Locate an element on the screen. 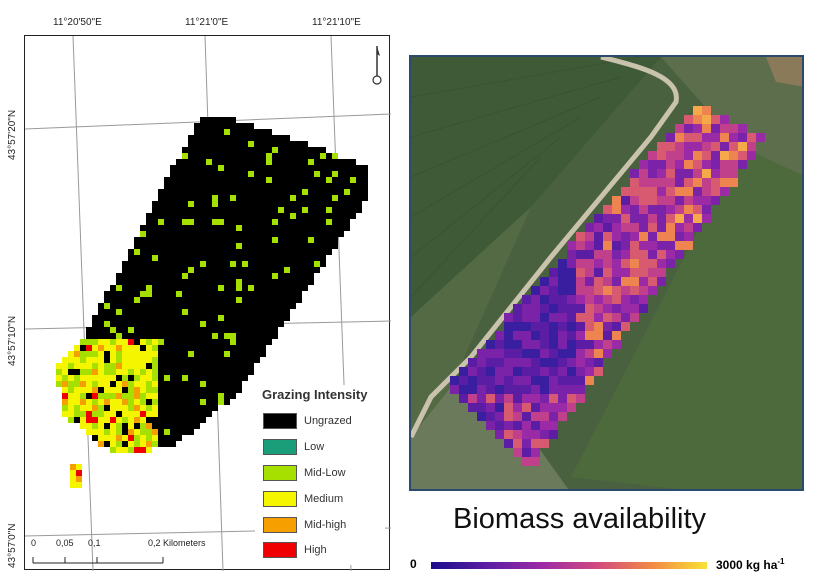 The width and height of the screenshot is (825, 580). legend-label: Low is located at coordinates (314, 447).